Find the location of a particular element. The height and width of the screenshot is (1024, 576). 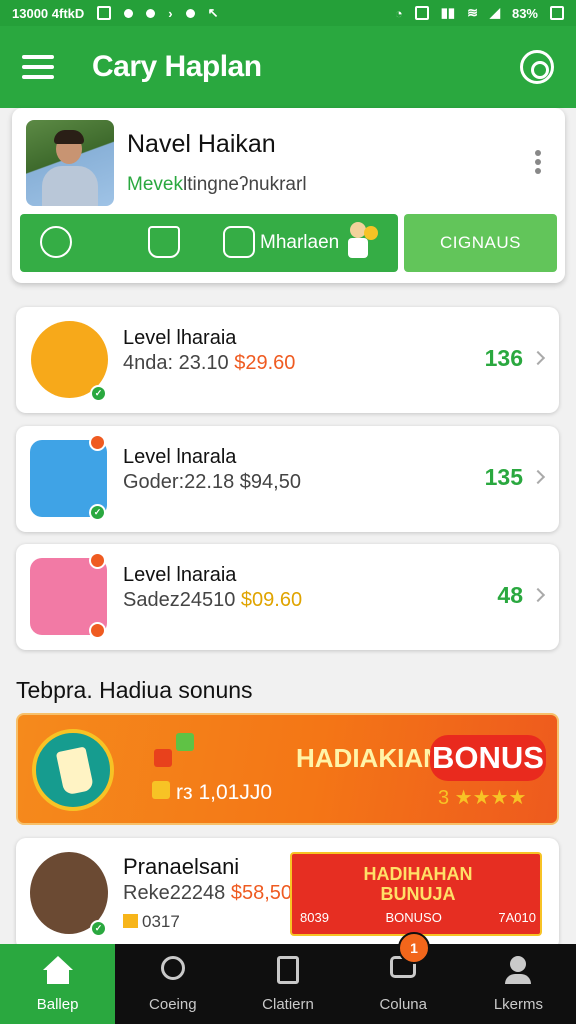

avatar is located at coordinates (70, 163).